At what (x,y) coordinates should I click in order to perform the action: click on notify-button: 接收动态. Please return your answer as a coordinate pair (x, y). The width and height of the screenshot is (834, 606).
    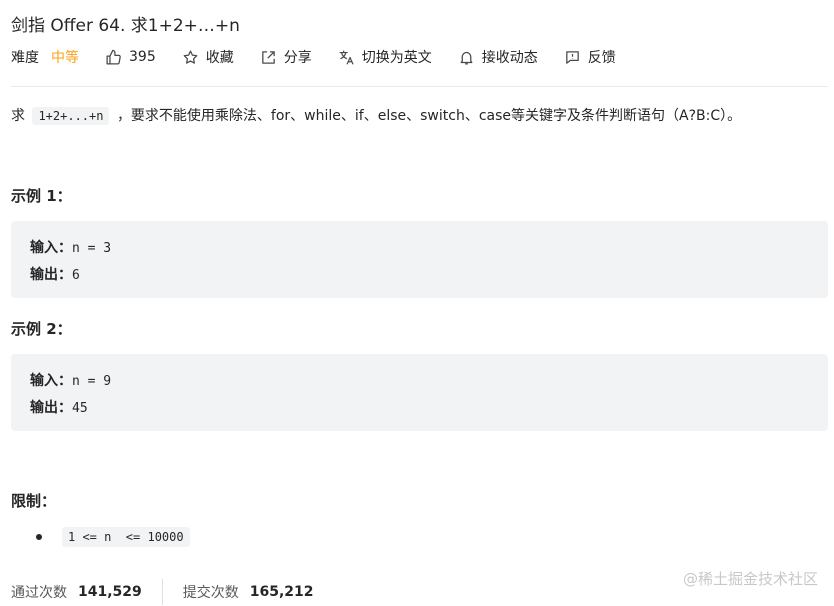
    Looking at the image, I should click on (498, 57).